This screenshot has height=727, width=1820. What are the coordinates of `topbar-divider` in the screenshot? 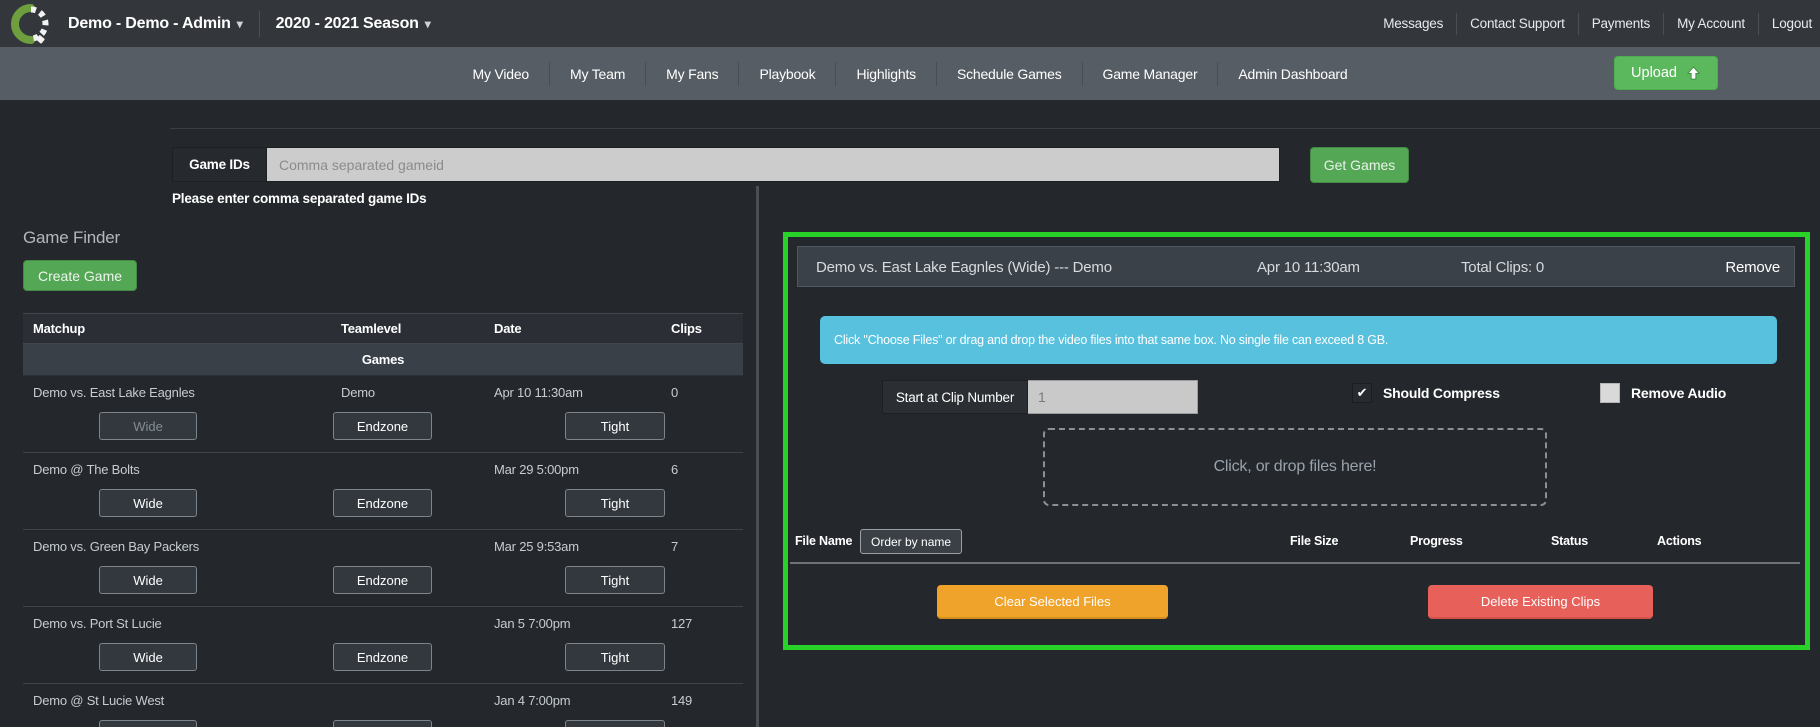 It's located at (259, 23).